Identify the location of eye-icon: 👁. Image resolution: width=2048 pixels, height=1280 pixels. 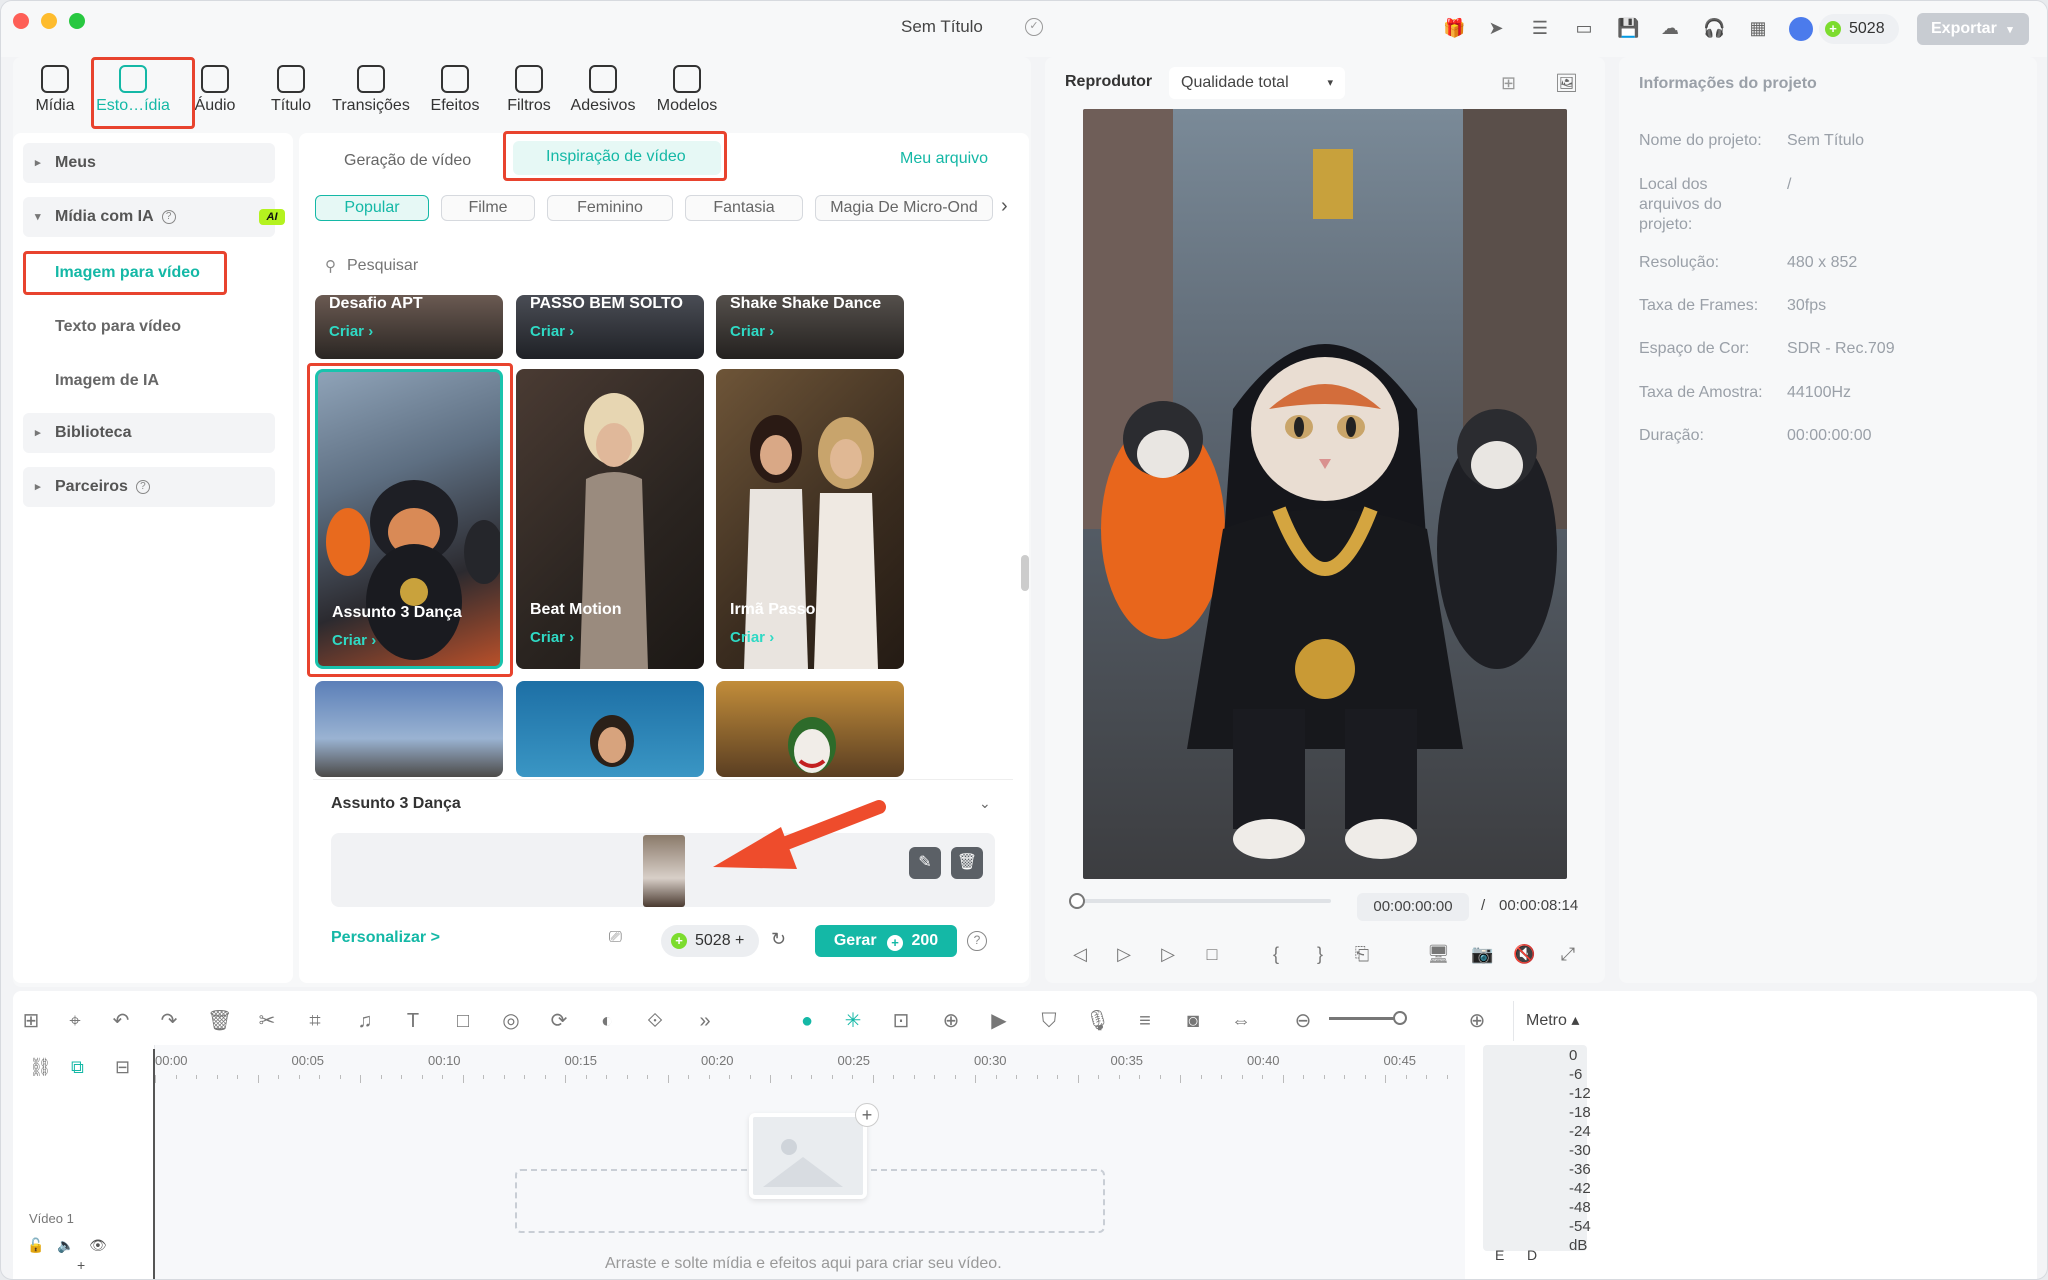
(98, 1245).